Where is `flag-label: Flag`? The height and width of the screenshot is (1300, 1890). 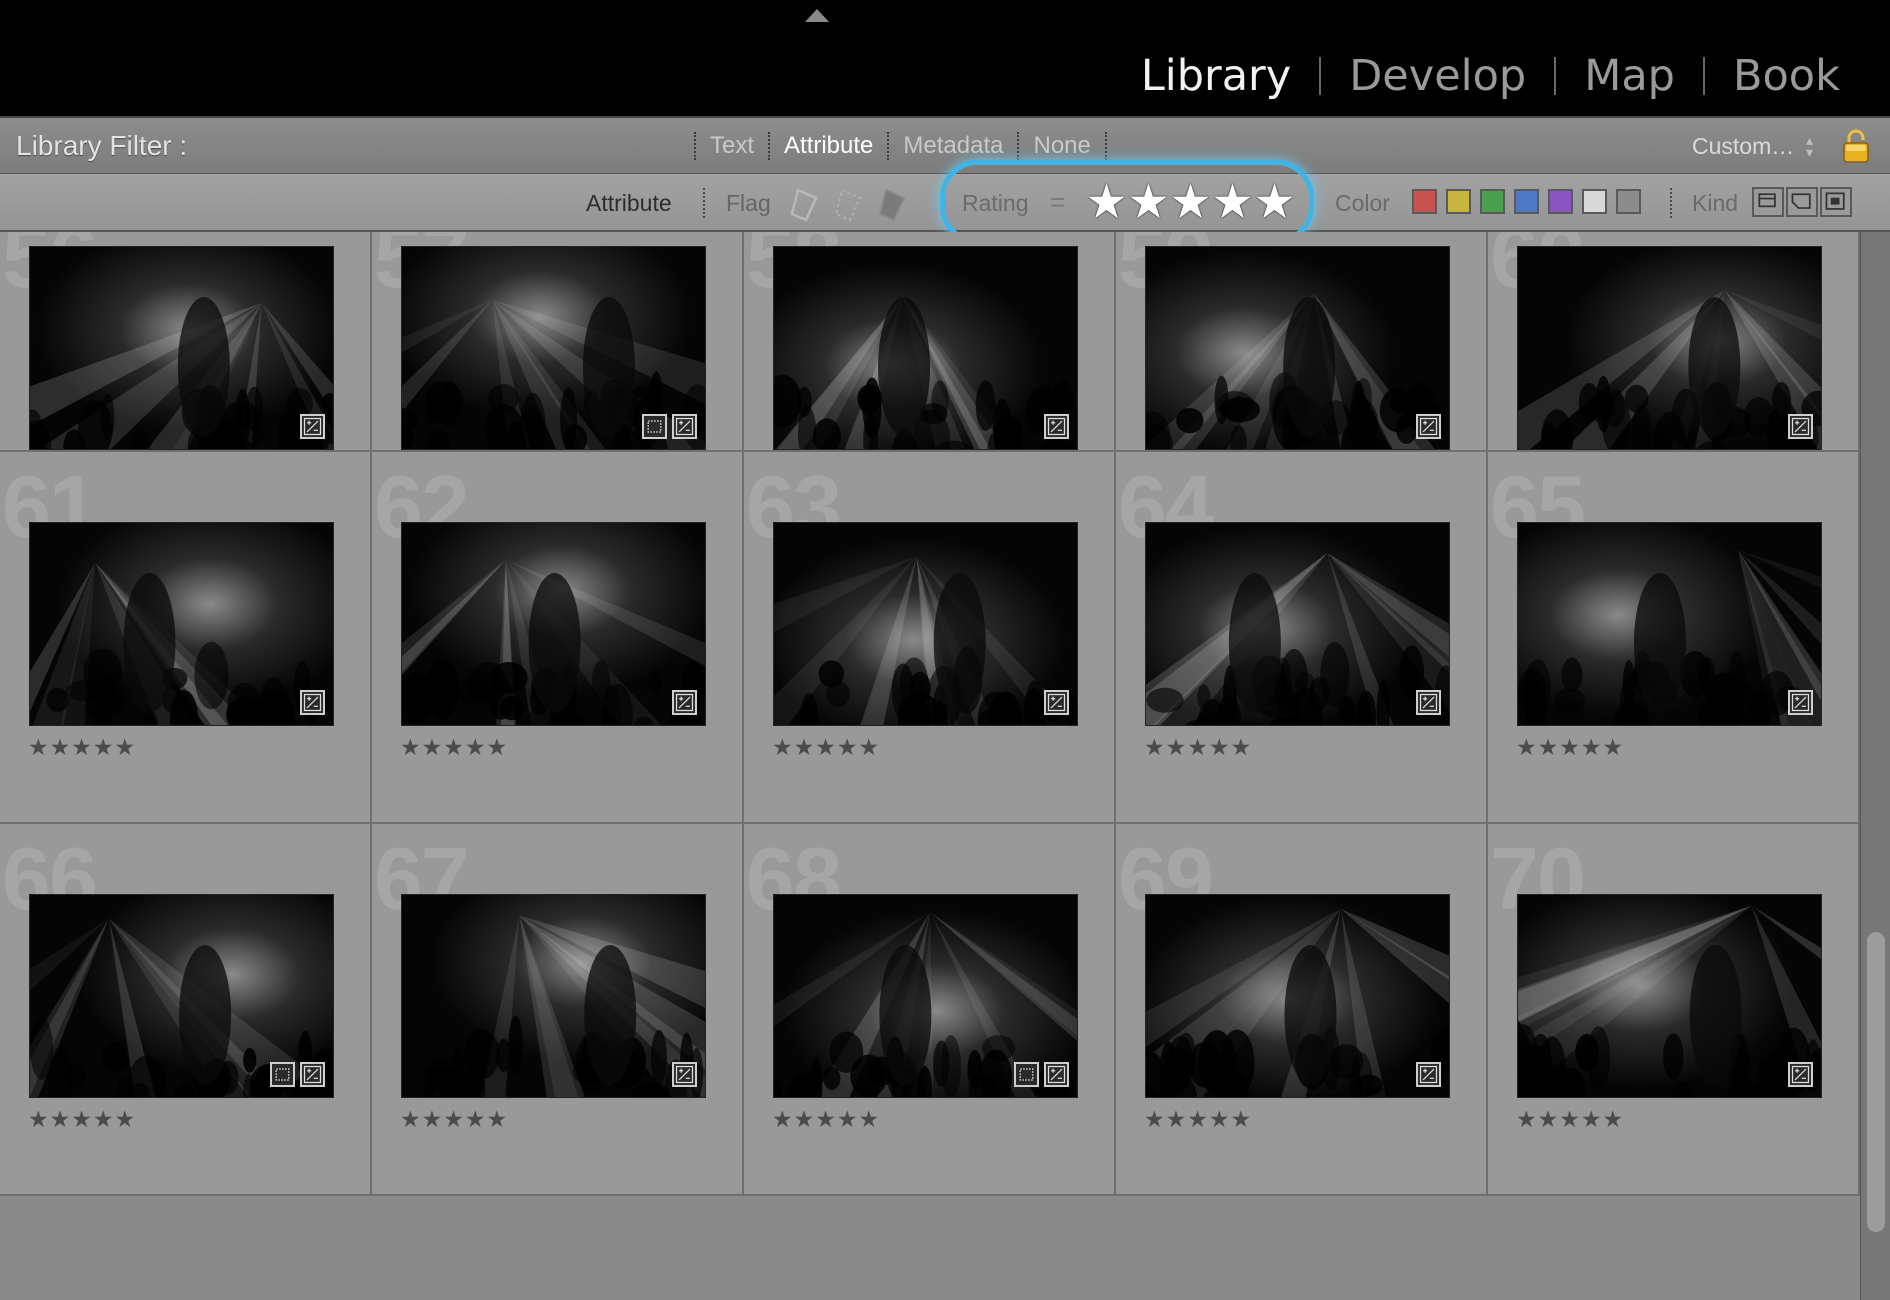
flag-label: Flag is located at coordinates (748, 203).